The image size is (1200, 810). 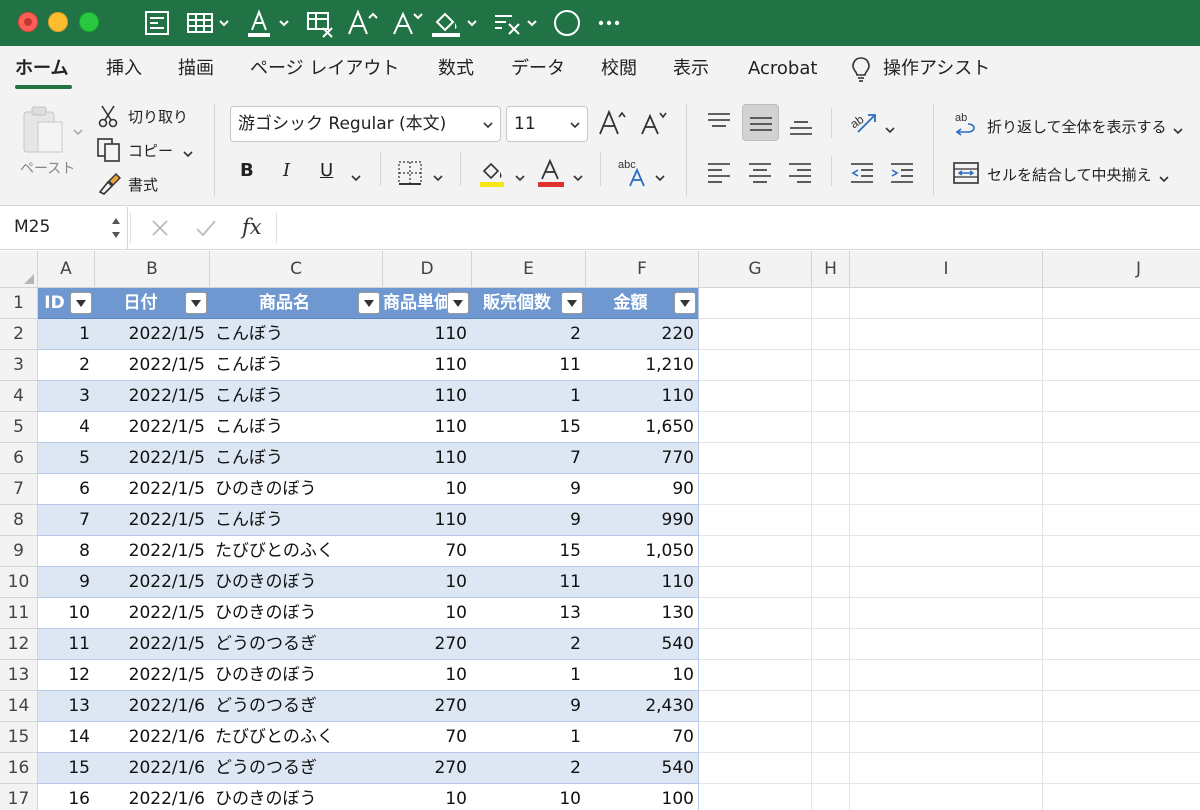 I want to click on column-header-j: J, so click(x=1121, y=269).